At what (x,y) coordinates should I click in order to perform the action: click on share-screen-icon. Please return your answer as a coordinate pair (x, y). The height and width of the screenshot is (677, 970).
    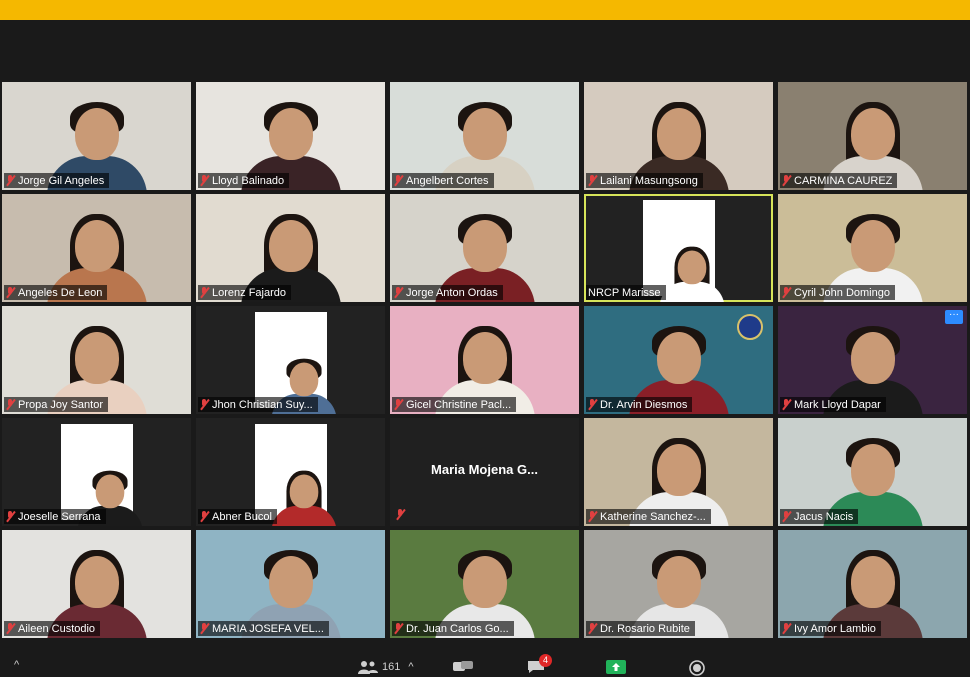
    Looking at the image, I should click on (616, 667).